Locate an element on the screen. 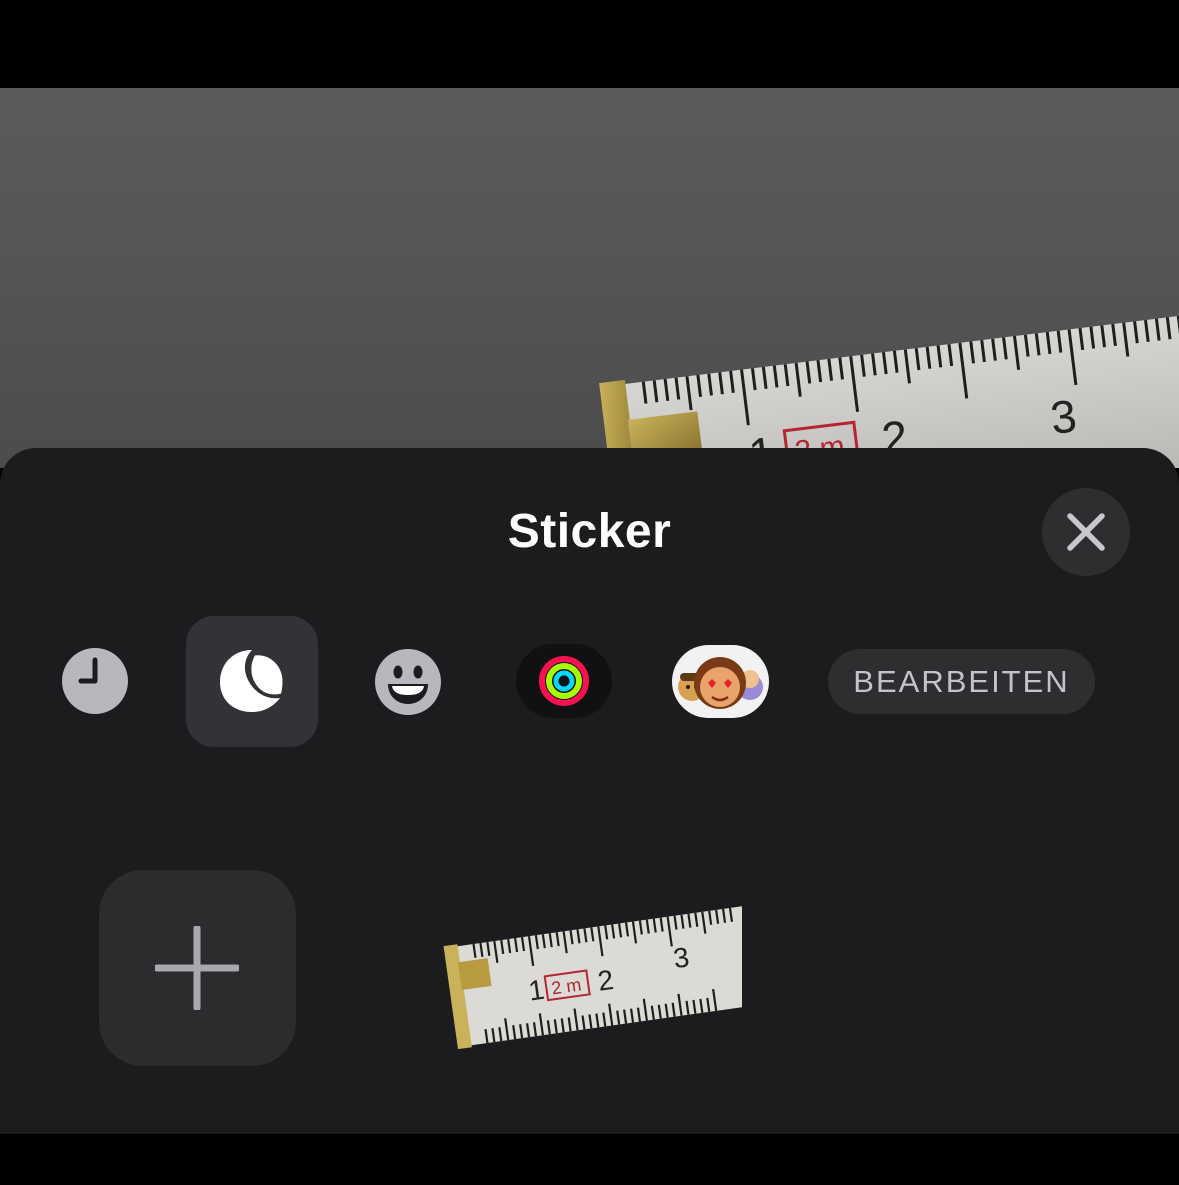 The width and height of the screenshot is (1179, 1185). sticker-peel-icon is located at coordinates (253, 681).